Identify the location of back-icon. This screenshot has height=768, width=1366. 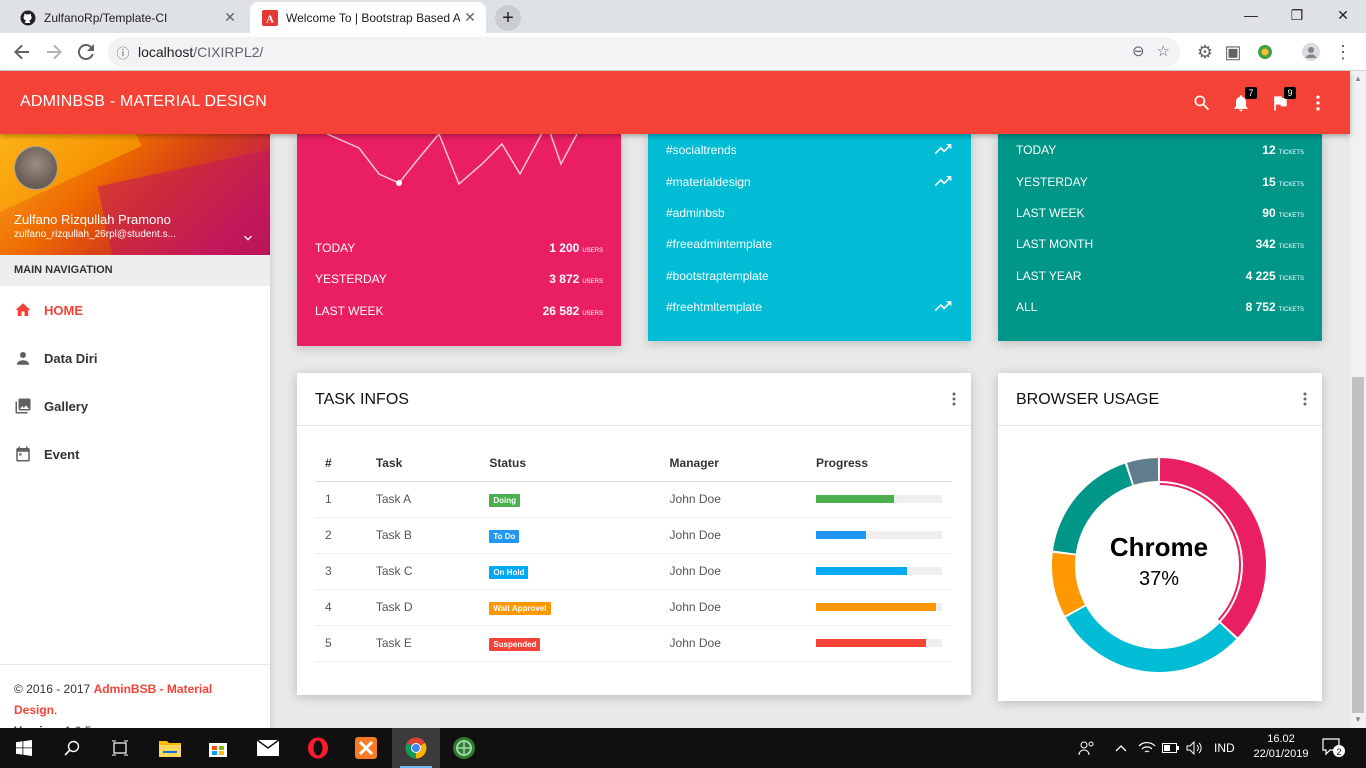
(22, 52).